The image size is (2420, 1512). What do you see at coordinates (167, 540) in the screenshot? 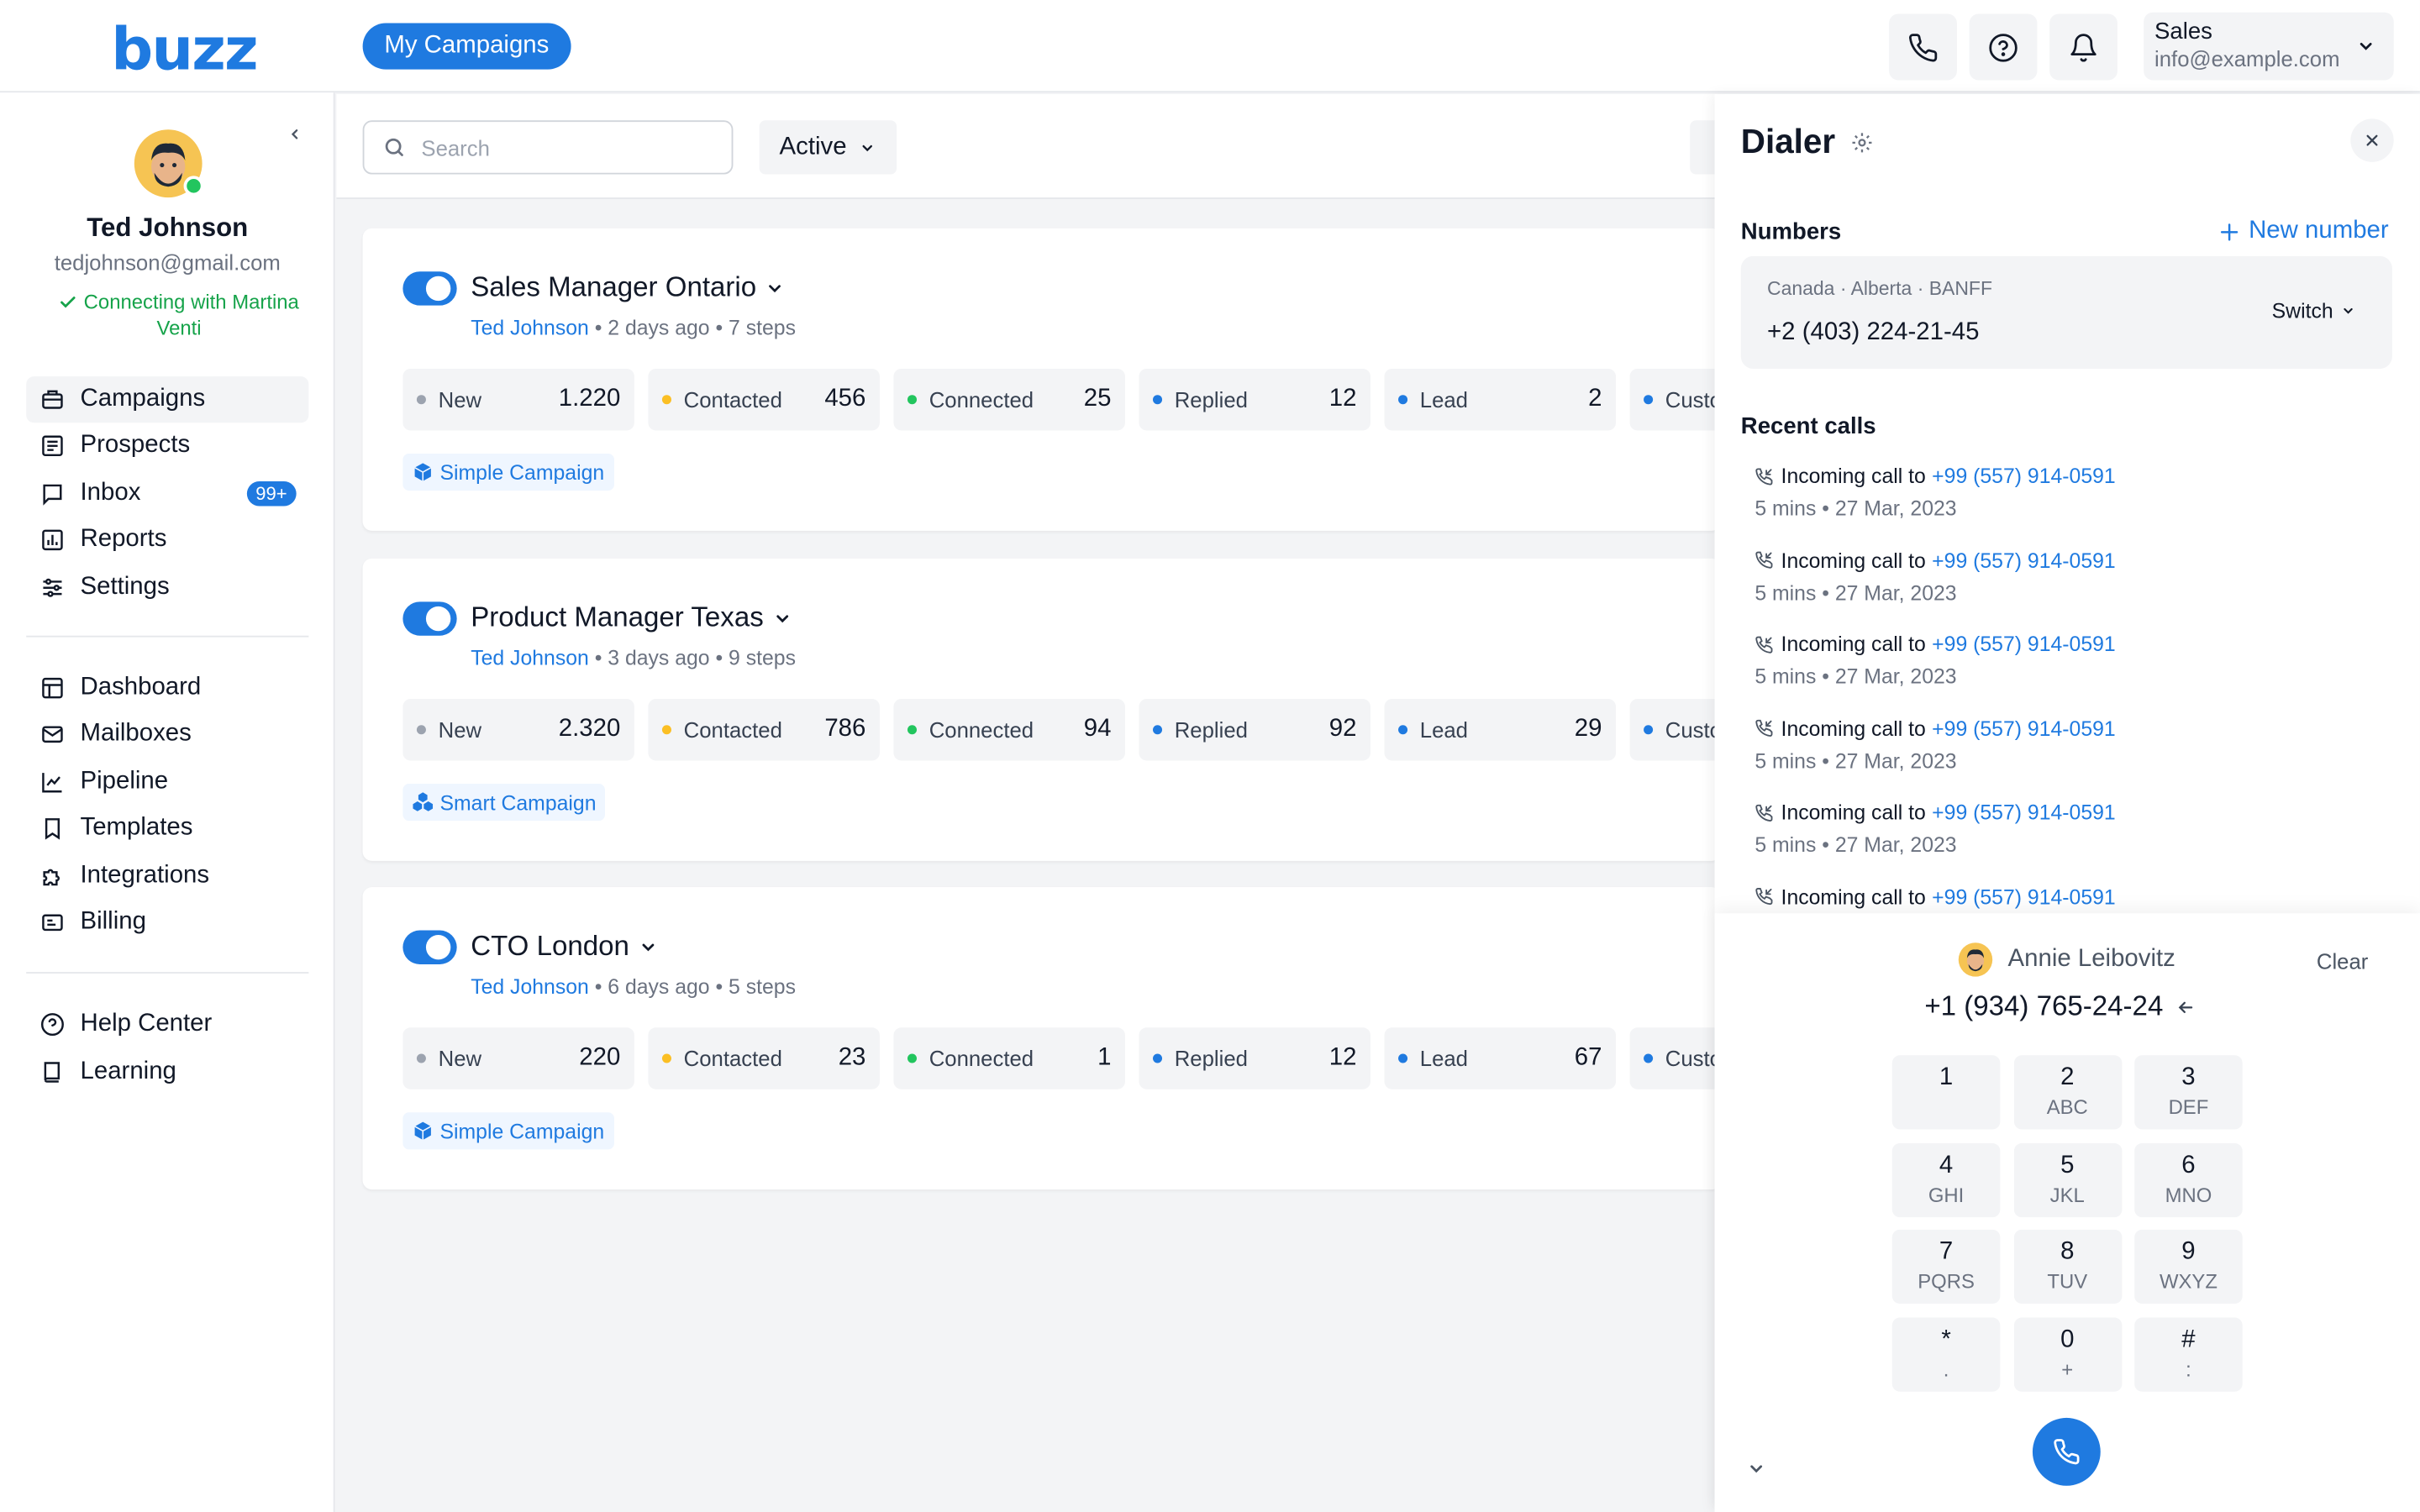
I see `sidebar-item-reports: Reports` at bounding box center [167, 540].